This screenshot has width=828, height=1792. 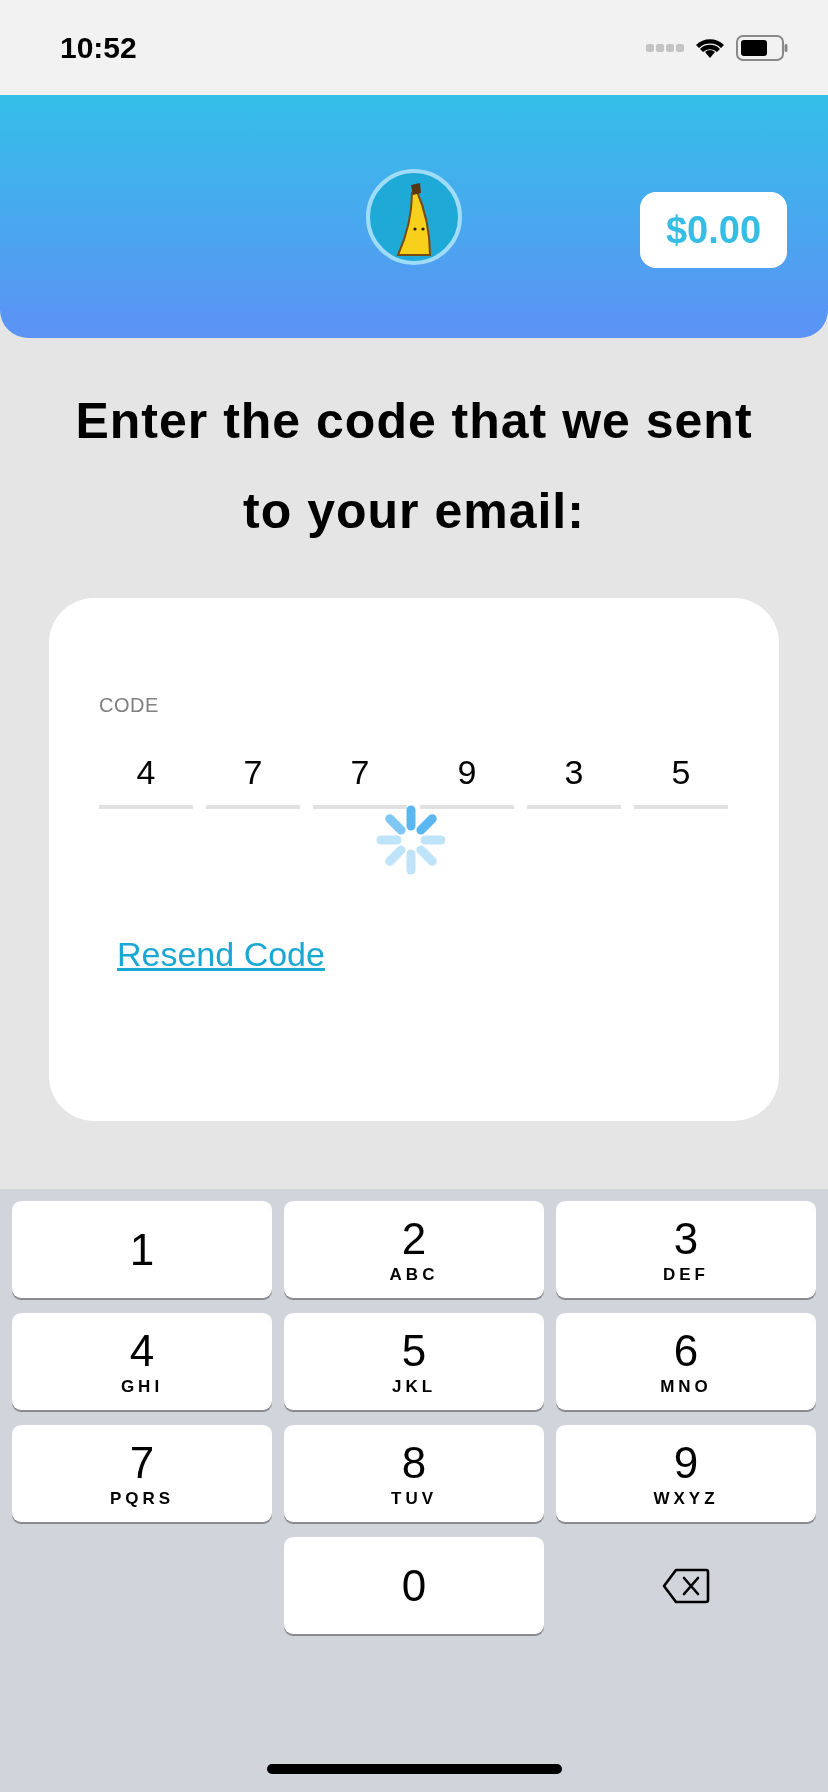 I want to click on keypad-key: 5 JKL, so click(x=414, y=1361).